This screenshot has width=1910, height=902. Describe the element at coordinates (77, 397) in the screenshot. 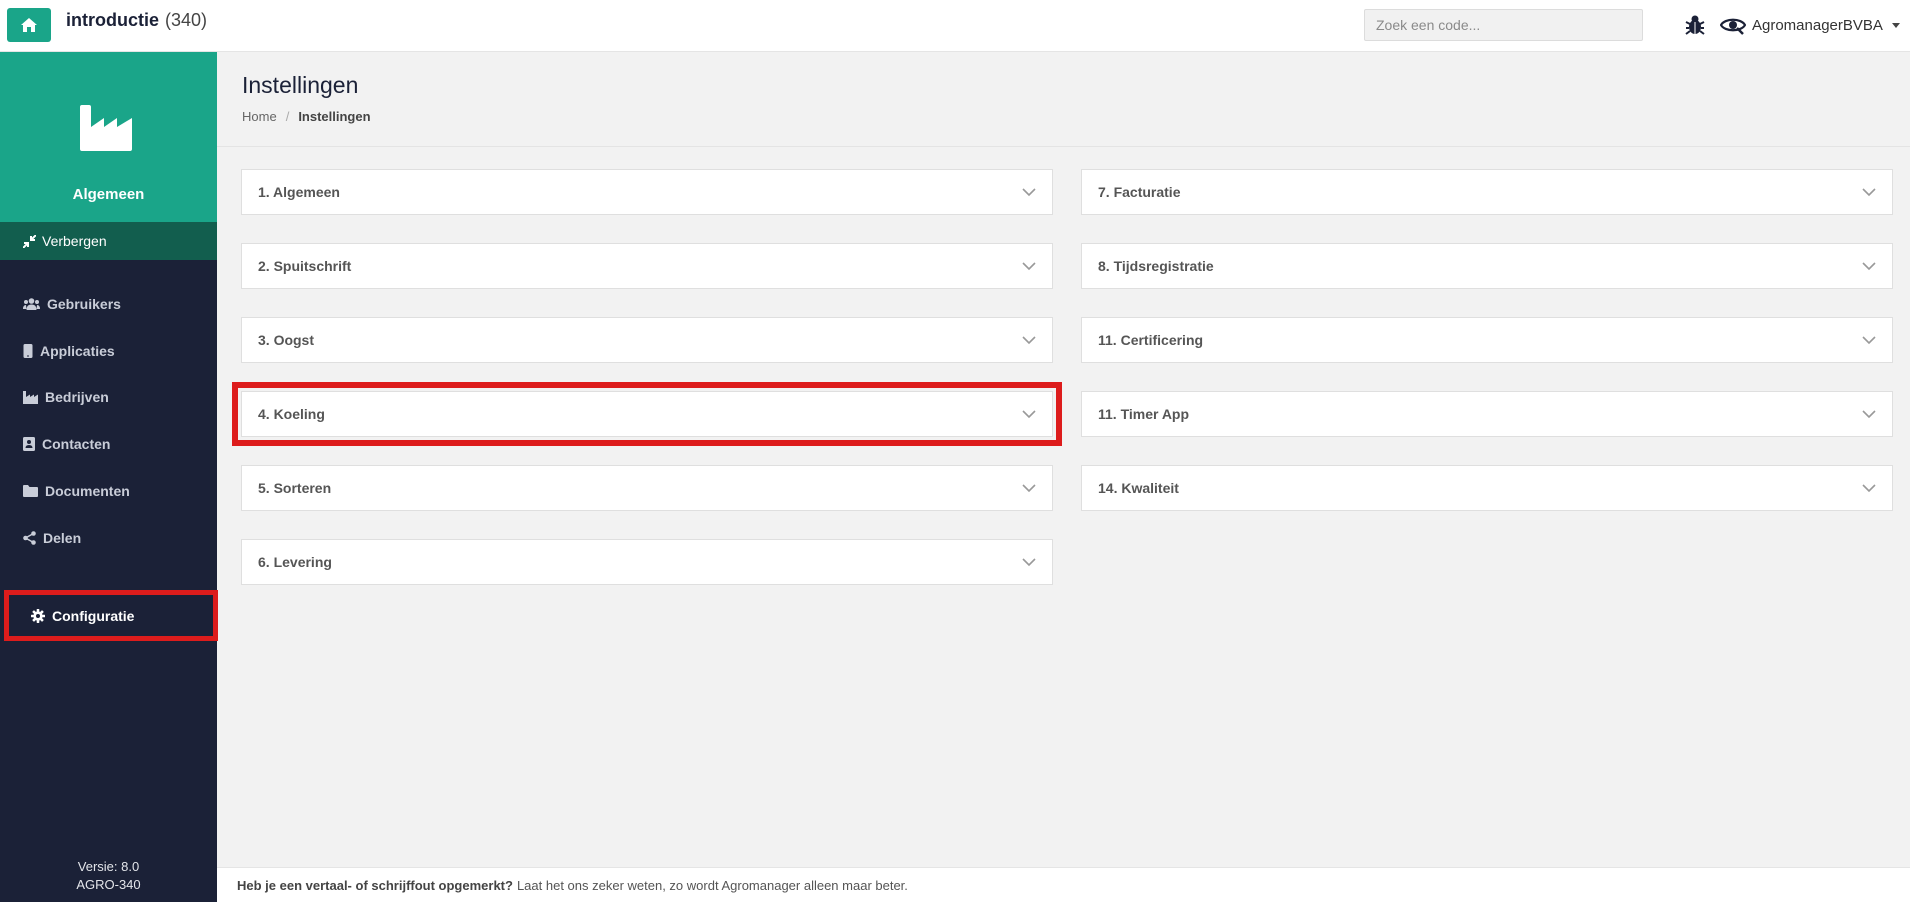

I see `sidebar-item-label: Bedrijven` at that location.